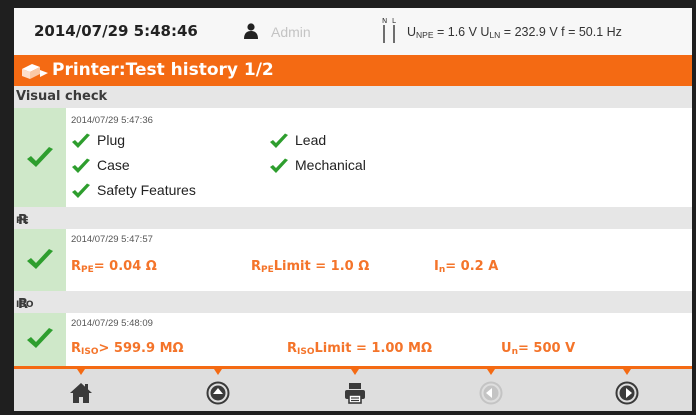  What do you see at coordinates (412, 32) in the screenshot?
I see `unpe-label: U` at bounding box center [412, 32].